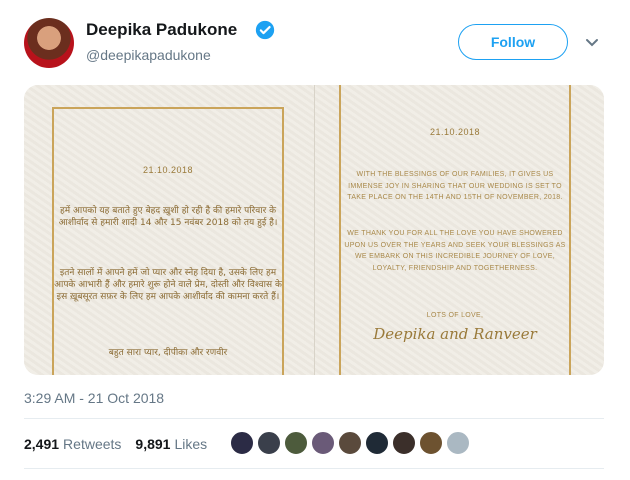 The image size is (630, 480). What do you see at coordinates (148, 55) in the screenshot?
I see `user-handle: @deepikapadukone` at bounding box center [148, 55].